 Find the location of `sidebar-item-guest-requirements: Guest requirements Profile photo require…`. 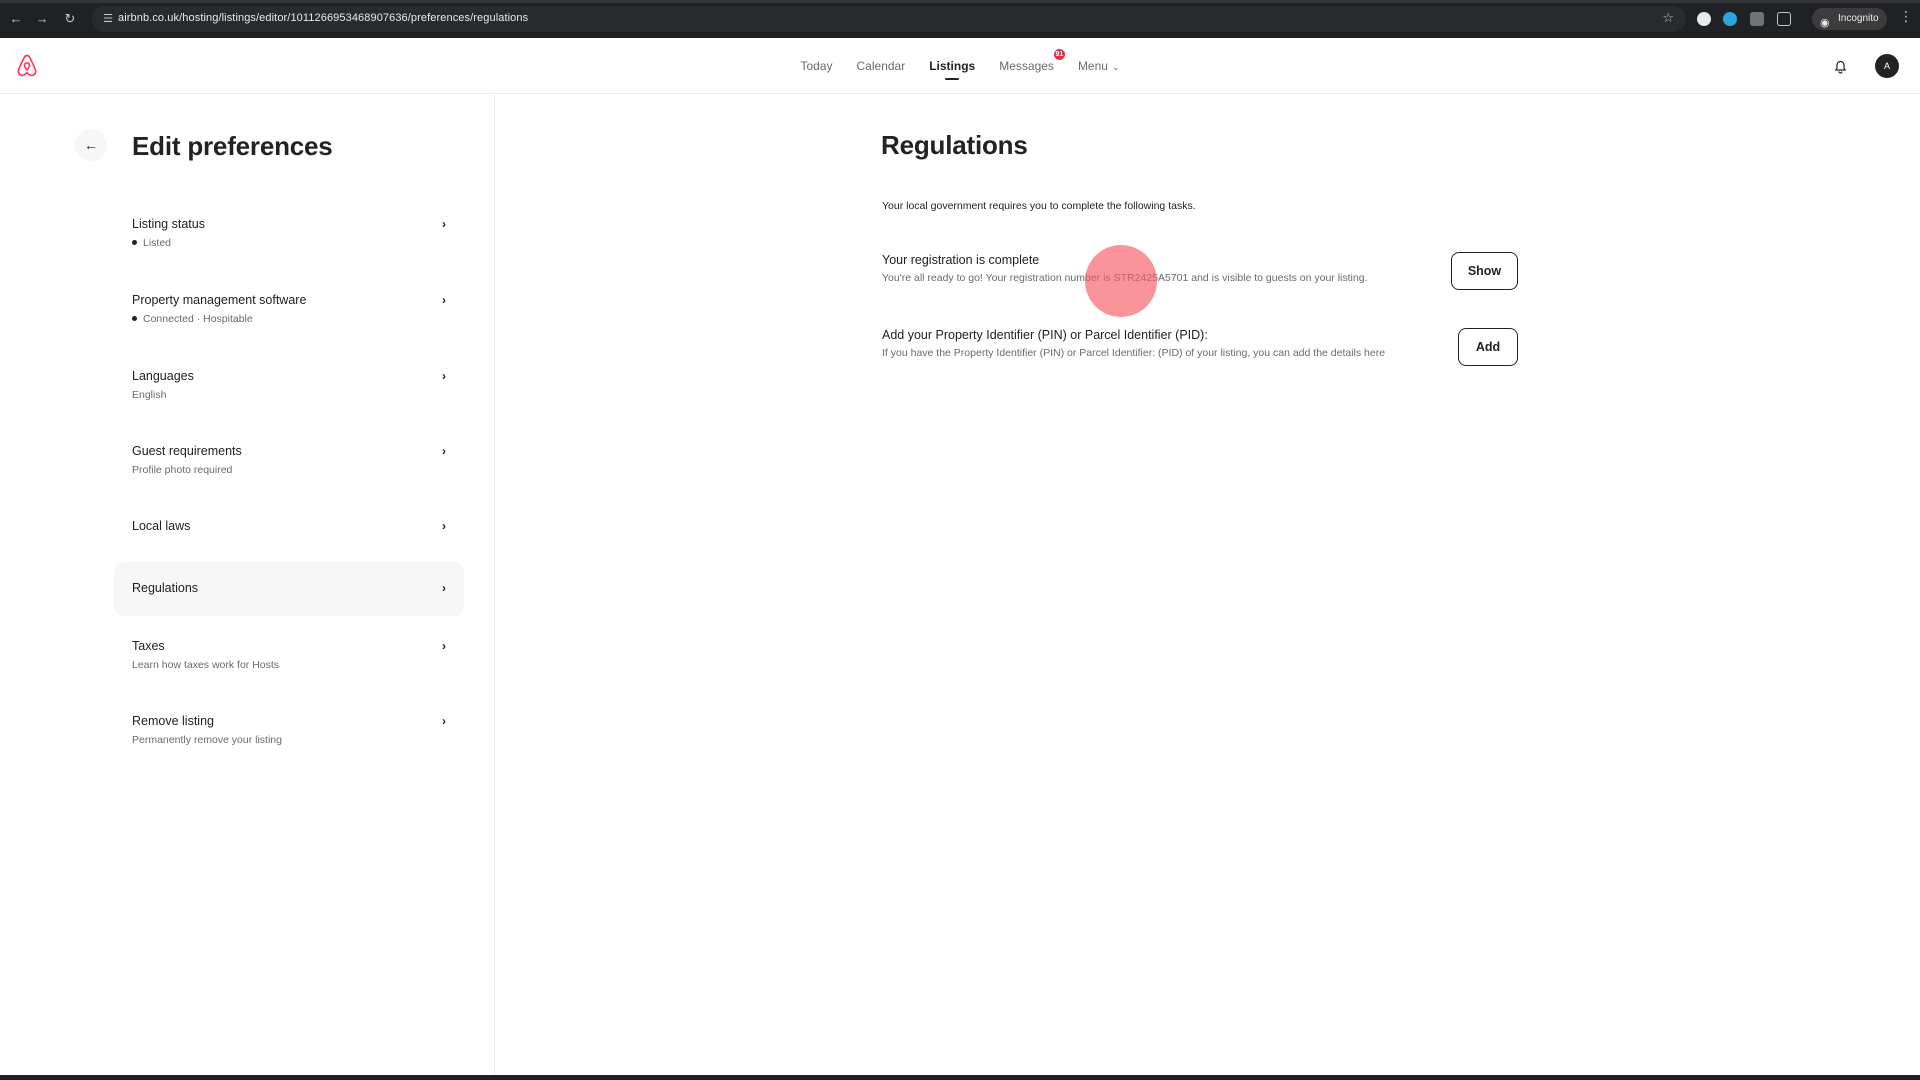

sidebar-item-guest-requirements: Guest requirements Profile photo require… is located at coordinates (289, 464).